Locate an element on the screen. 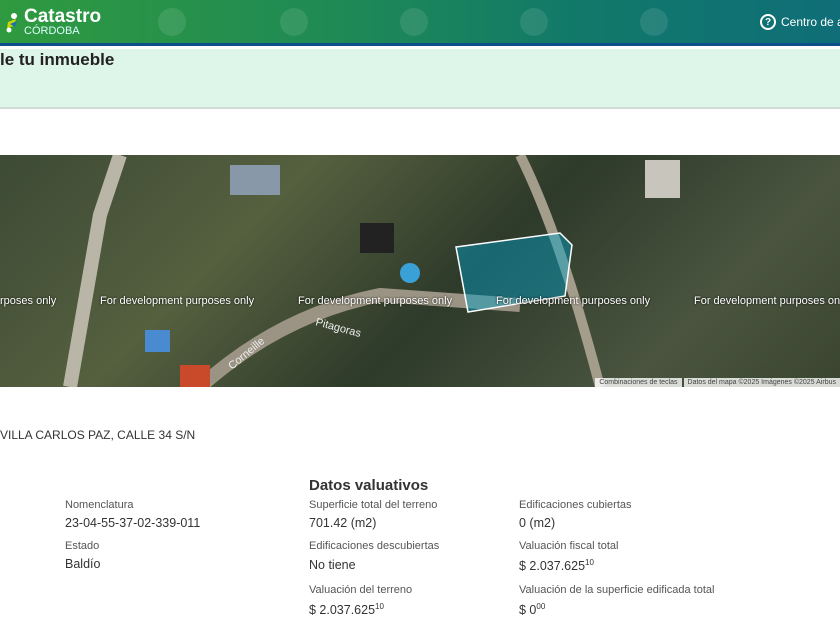 This screenshot has width=840, height=630. section-title-valuativos: Datos valuativos is located at coordinates (369, 485).